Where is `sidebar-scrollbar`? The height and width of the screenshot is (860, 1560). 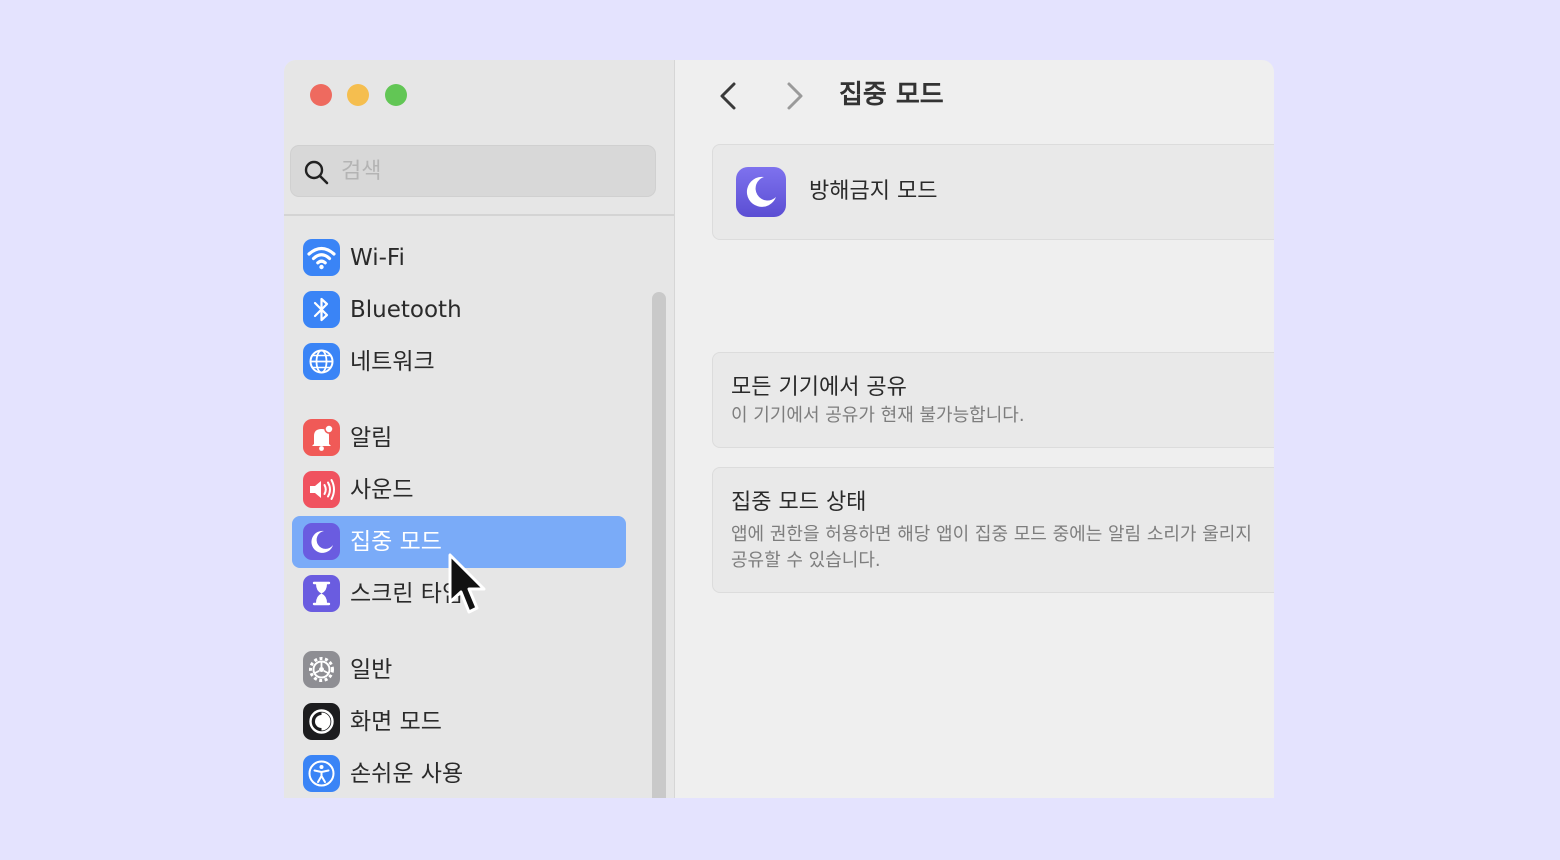
sidebar-scrollbar is located at coordinates (659, 545).